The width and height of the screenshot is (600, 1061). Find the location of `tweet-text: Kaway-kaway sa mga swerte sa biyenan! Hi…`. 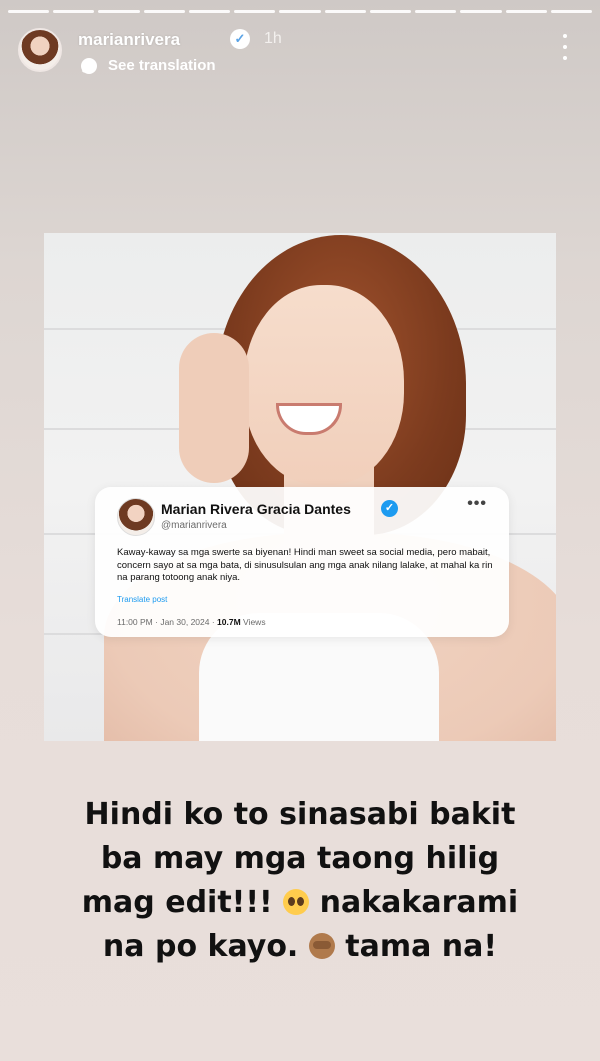

tweet-text: Kaway-kaway sa mga swerte sa biyenan! Hi… is located at coordinates (305, 565).